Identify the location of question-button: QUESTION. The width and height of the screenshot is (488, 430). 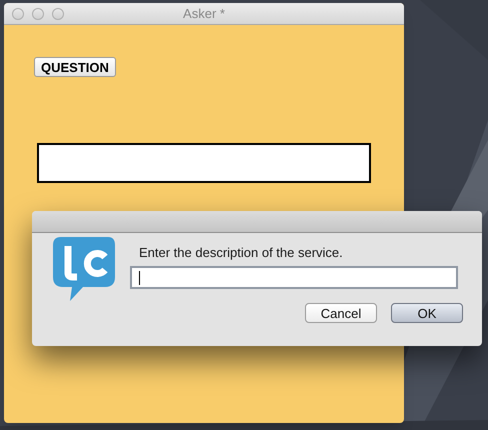
(75, 67).